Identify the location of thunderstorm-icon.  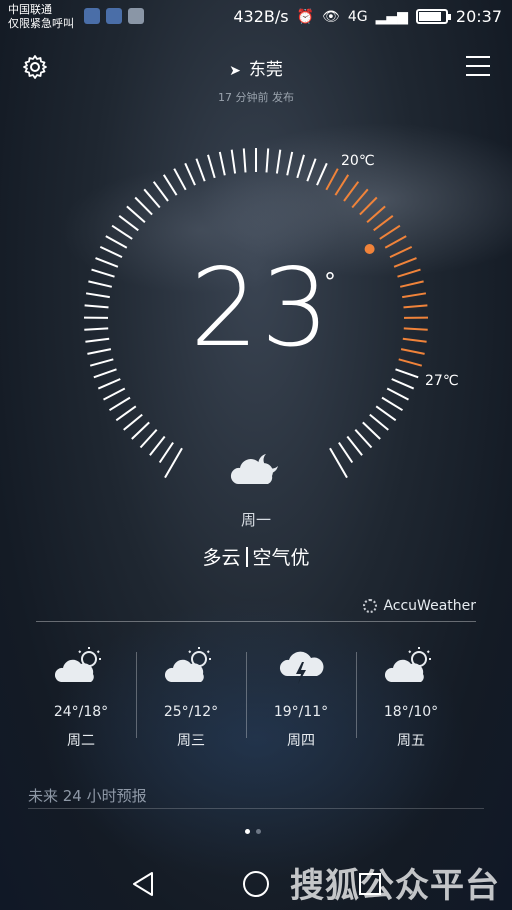
(301, 667).